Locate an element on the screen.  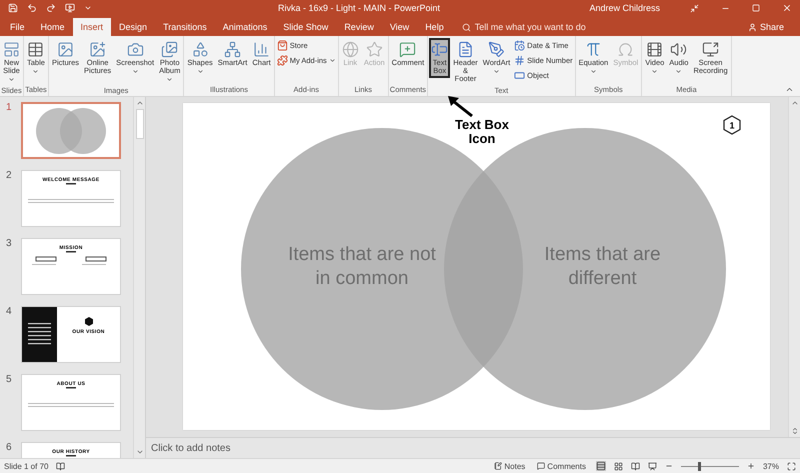
notes-icon is located at coordinates (498, 466).